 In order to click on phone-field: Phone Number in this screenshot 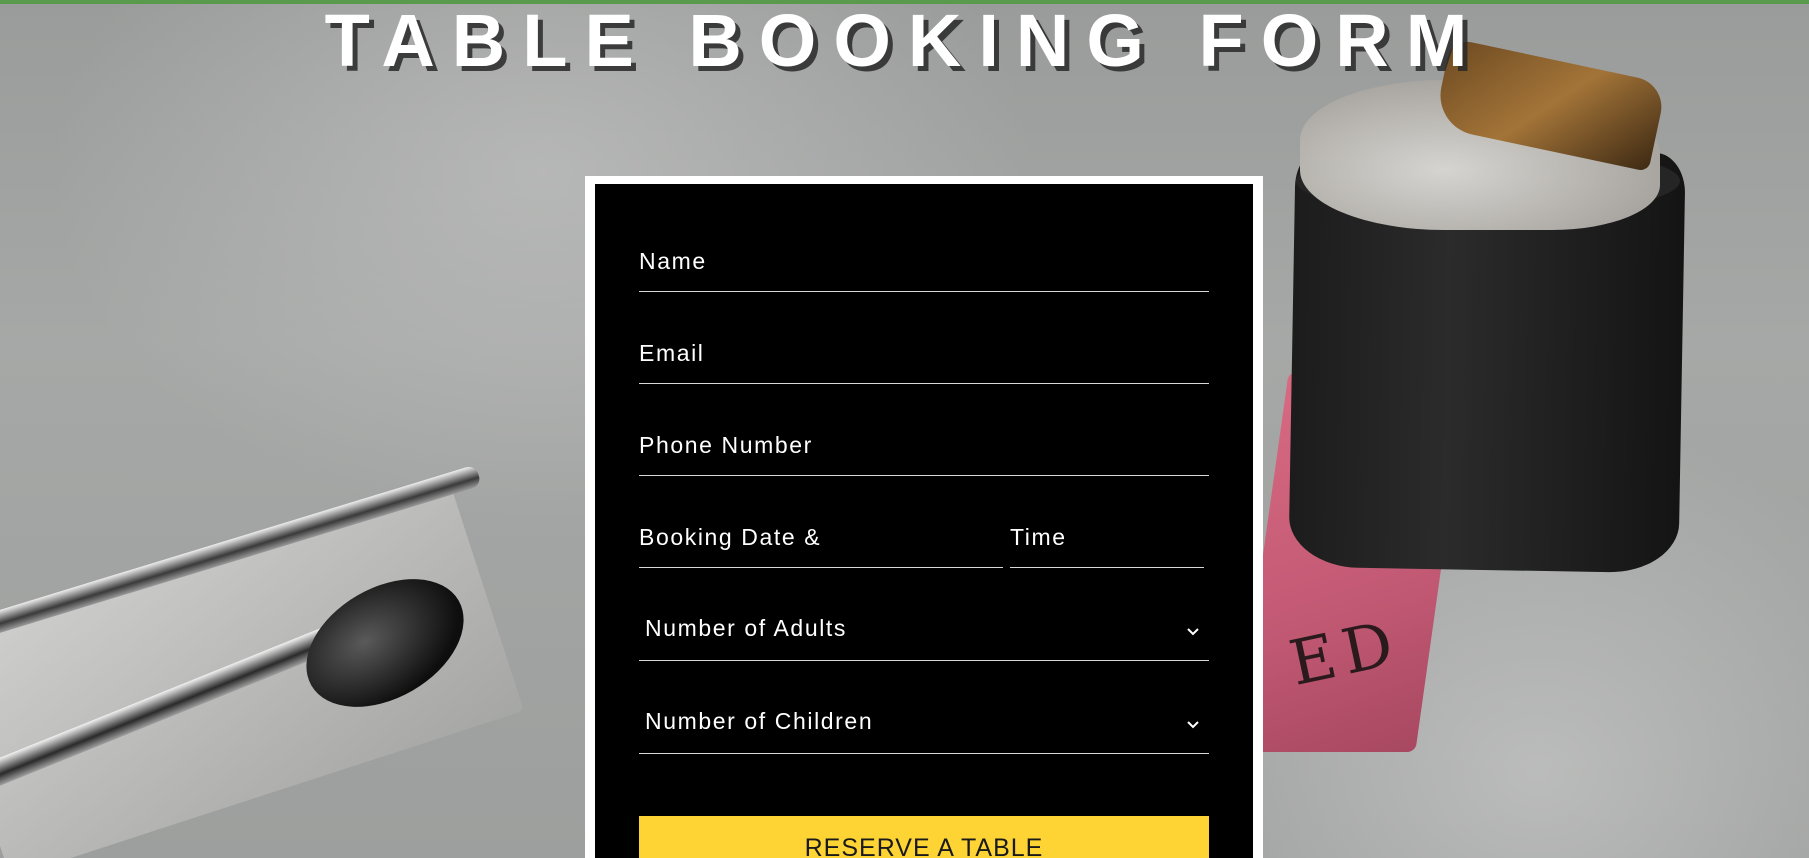, I will do `click(924, 453)`.